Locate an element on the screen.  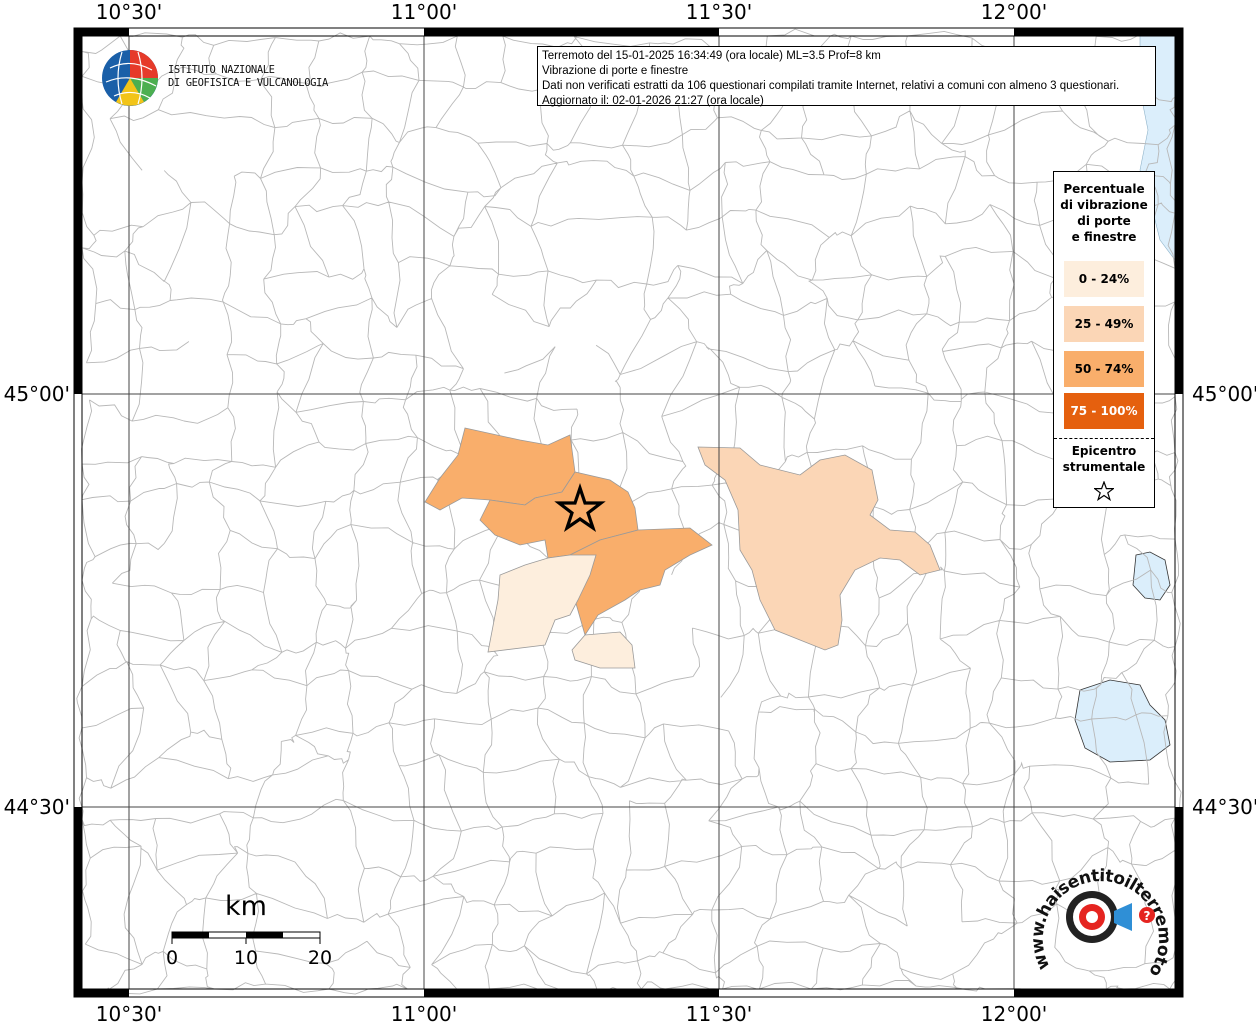
scale-tick-20: 20 is located at coordinates (320, 958).